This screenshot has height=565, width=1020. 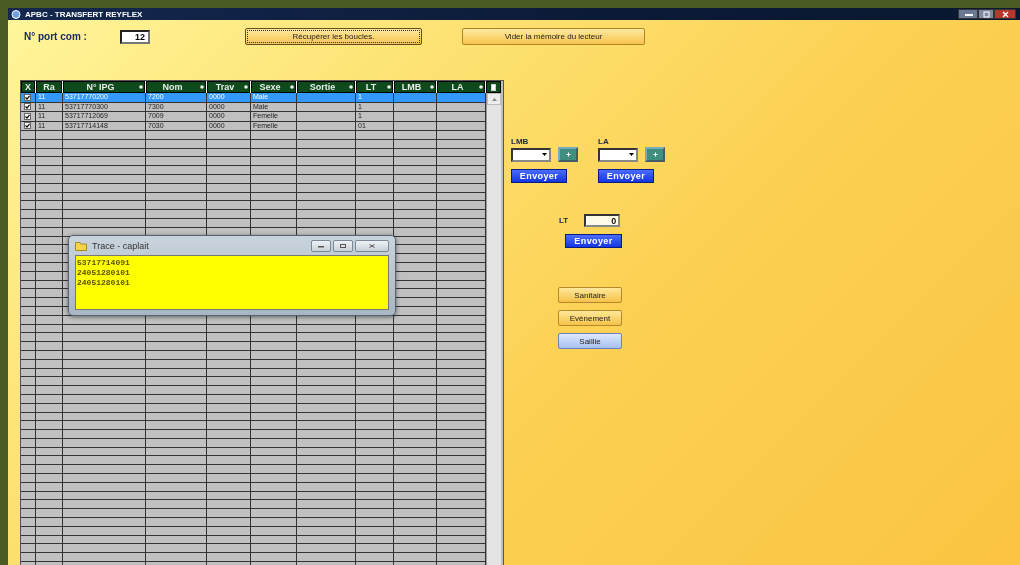 I want to click on column-chooser-icon, so click(x=493, y=87).